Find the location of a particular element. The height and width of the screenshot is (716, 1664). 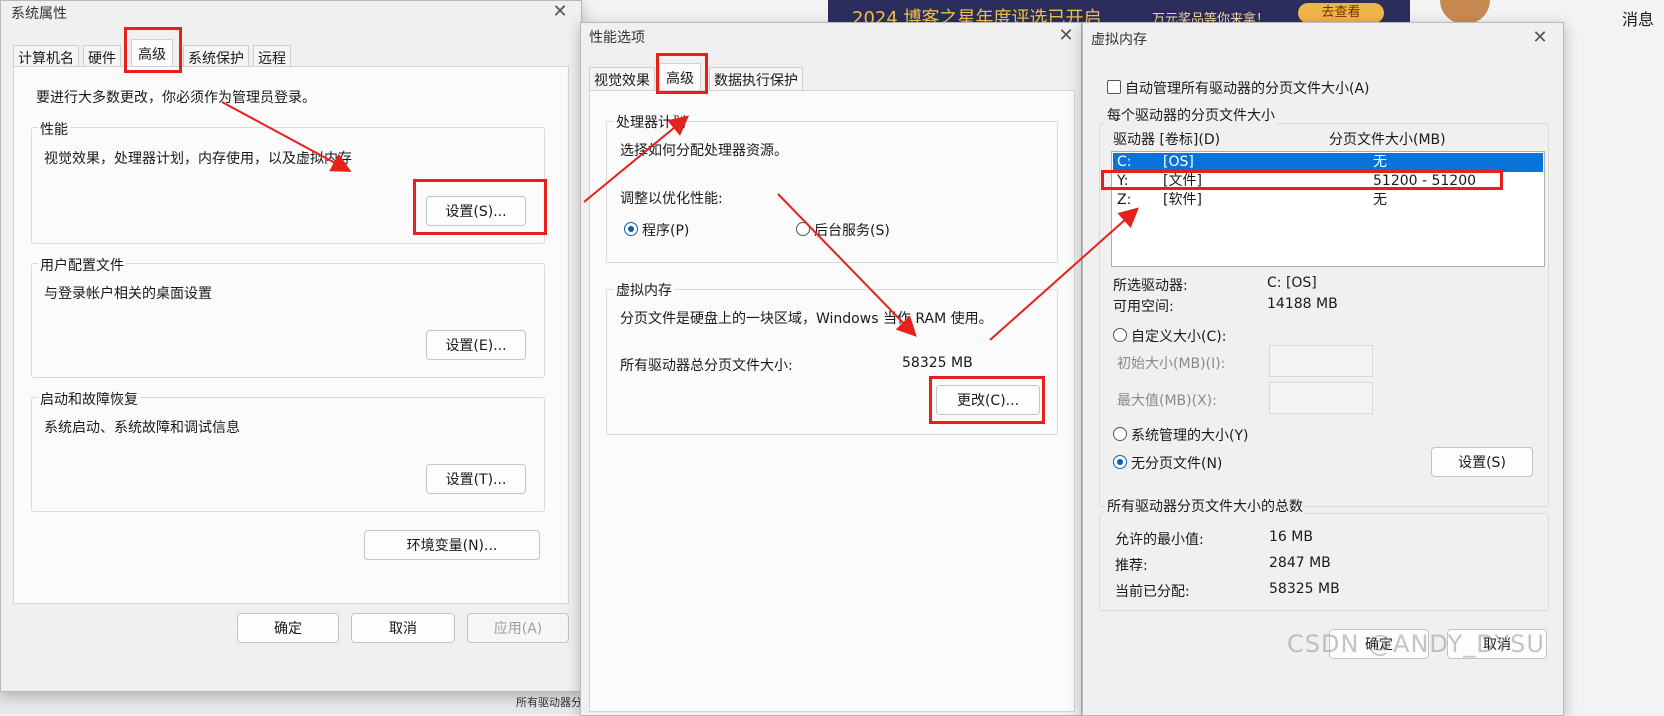

free-space-value: 14188 MB is located at coordinates (1302, 304).